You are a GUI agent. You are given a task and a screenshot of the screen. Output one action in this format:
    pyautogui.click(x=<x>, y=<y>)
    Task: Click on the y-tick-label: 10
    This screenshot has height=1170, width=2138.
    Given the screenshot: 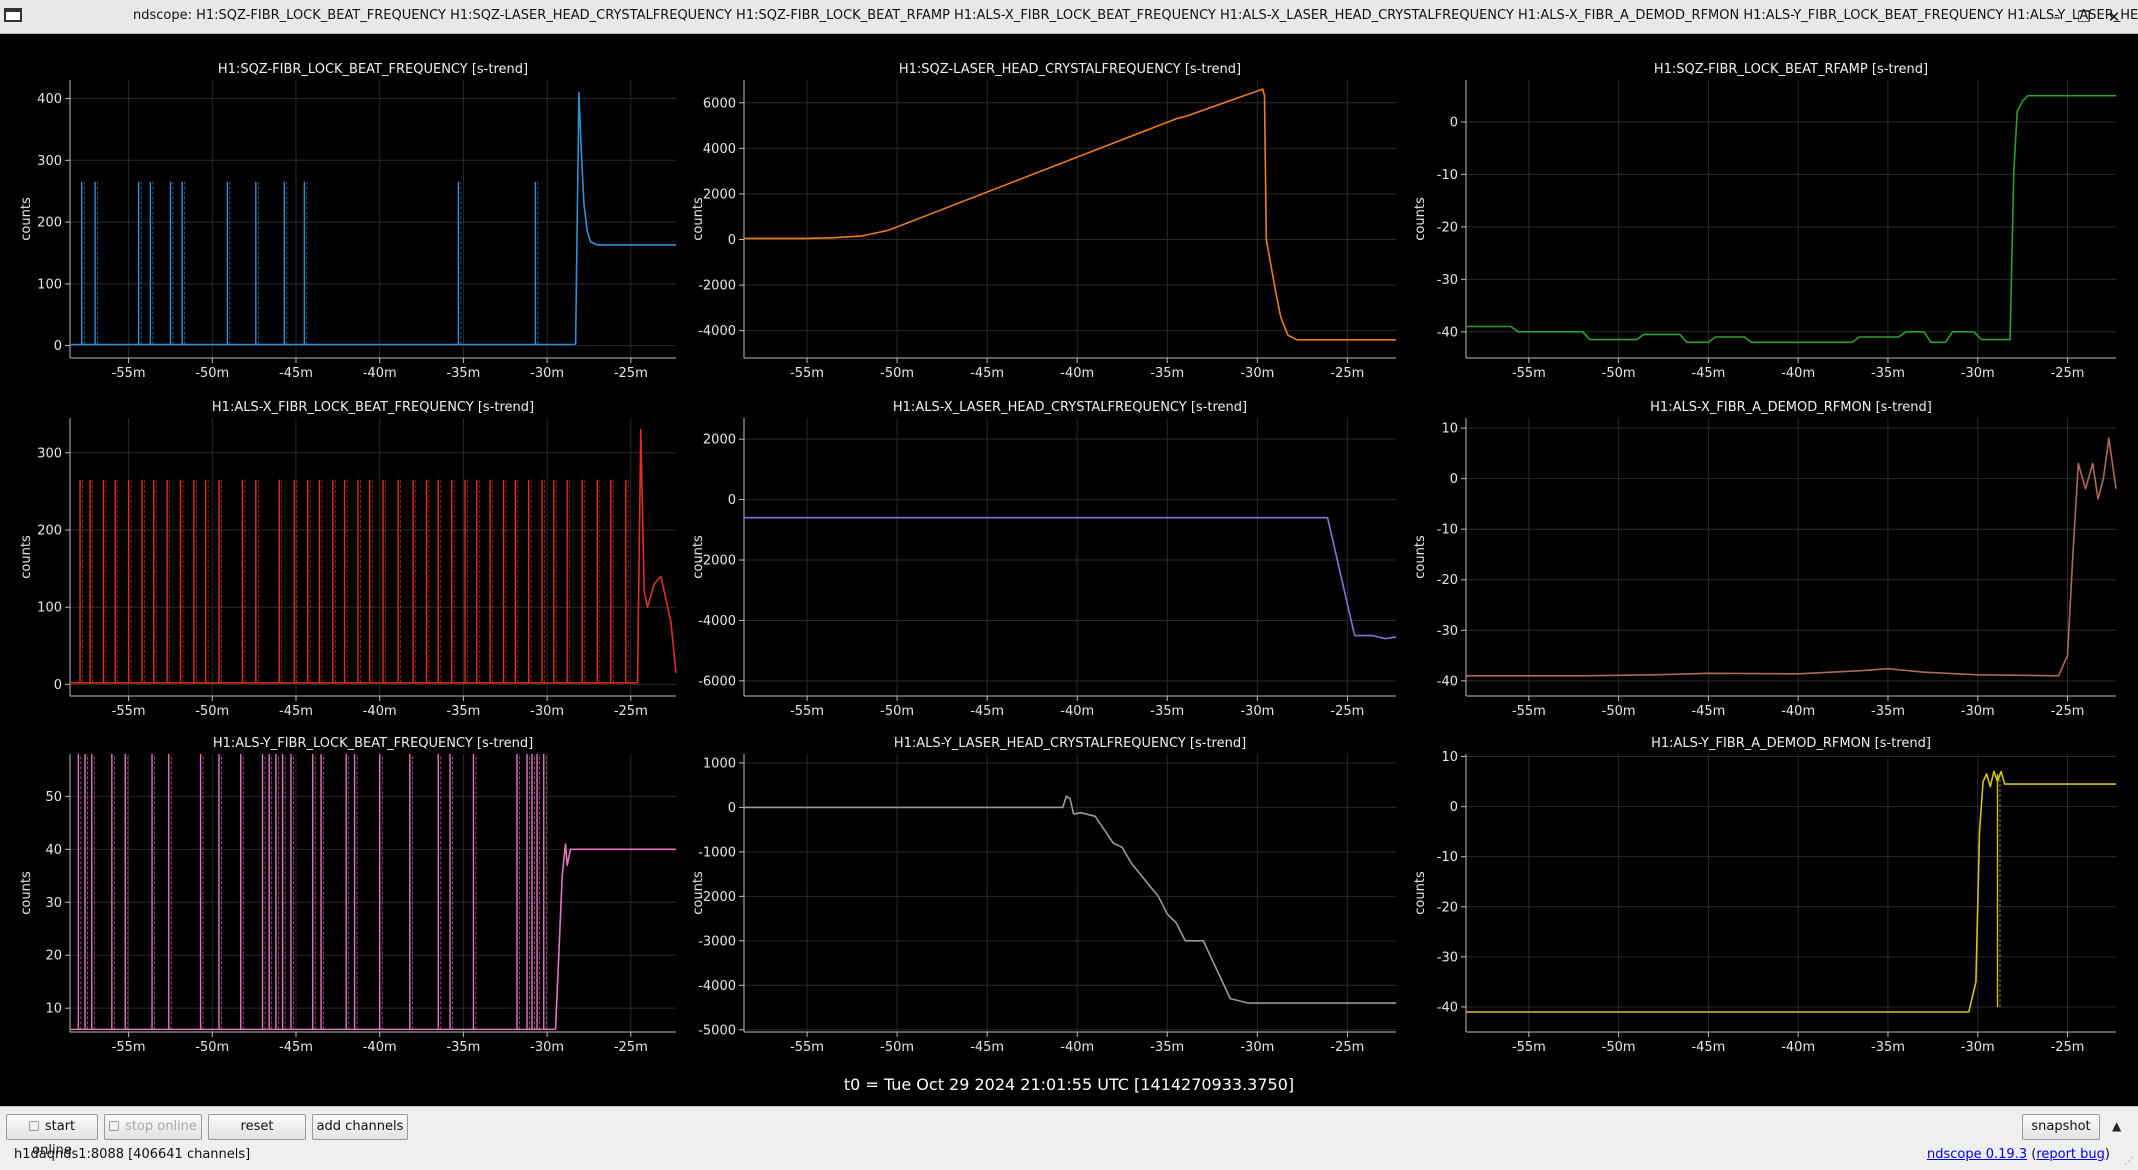 What is the action you would take?
    pyautogui.click(x=53, y=1009)
    